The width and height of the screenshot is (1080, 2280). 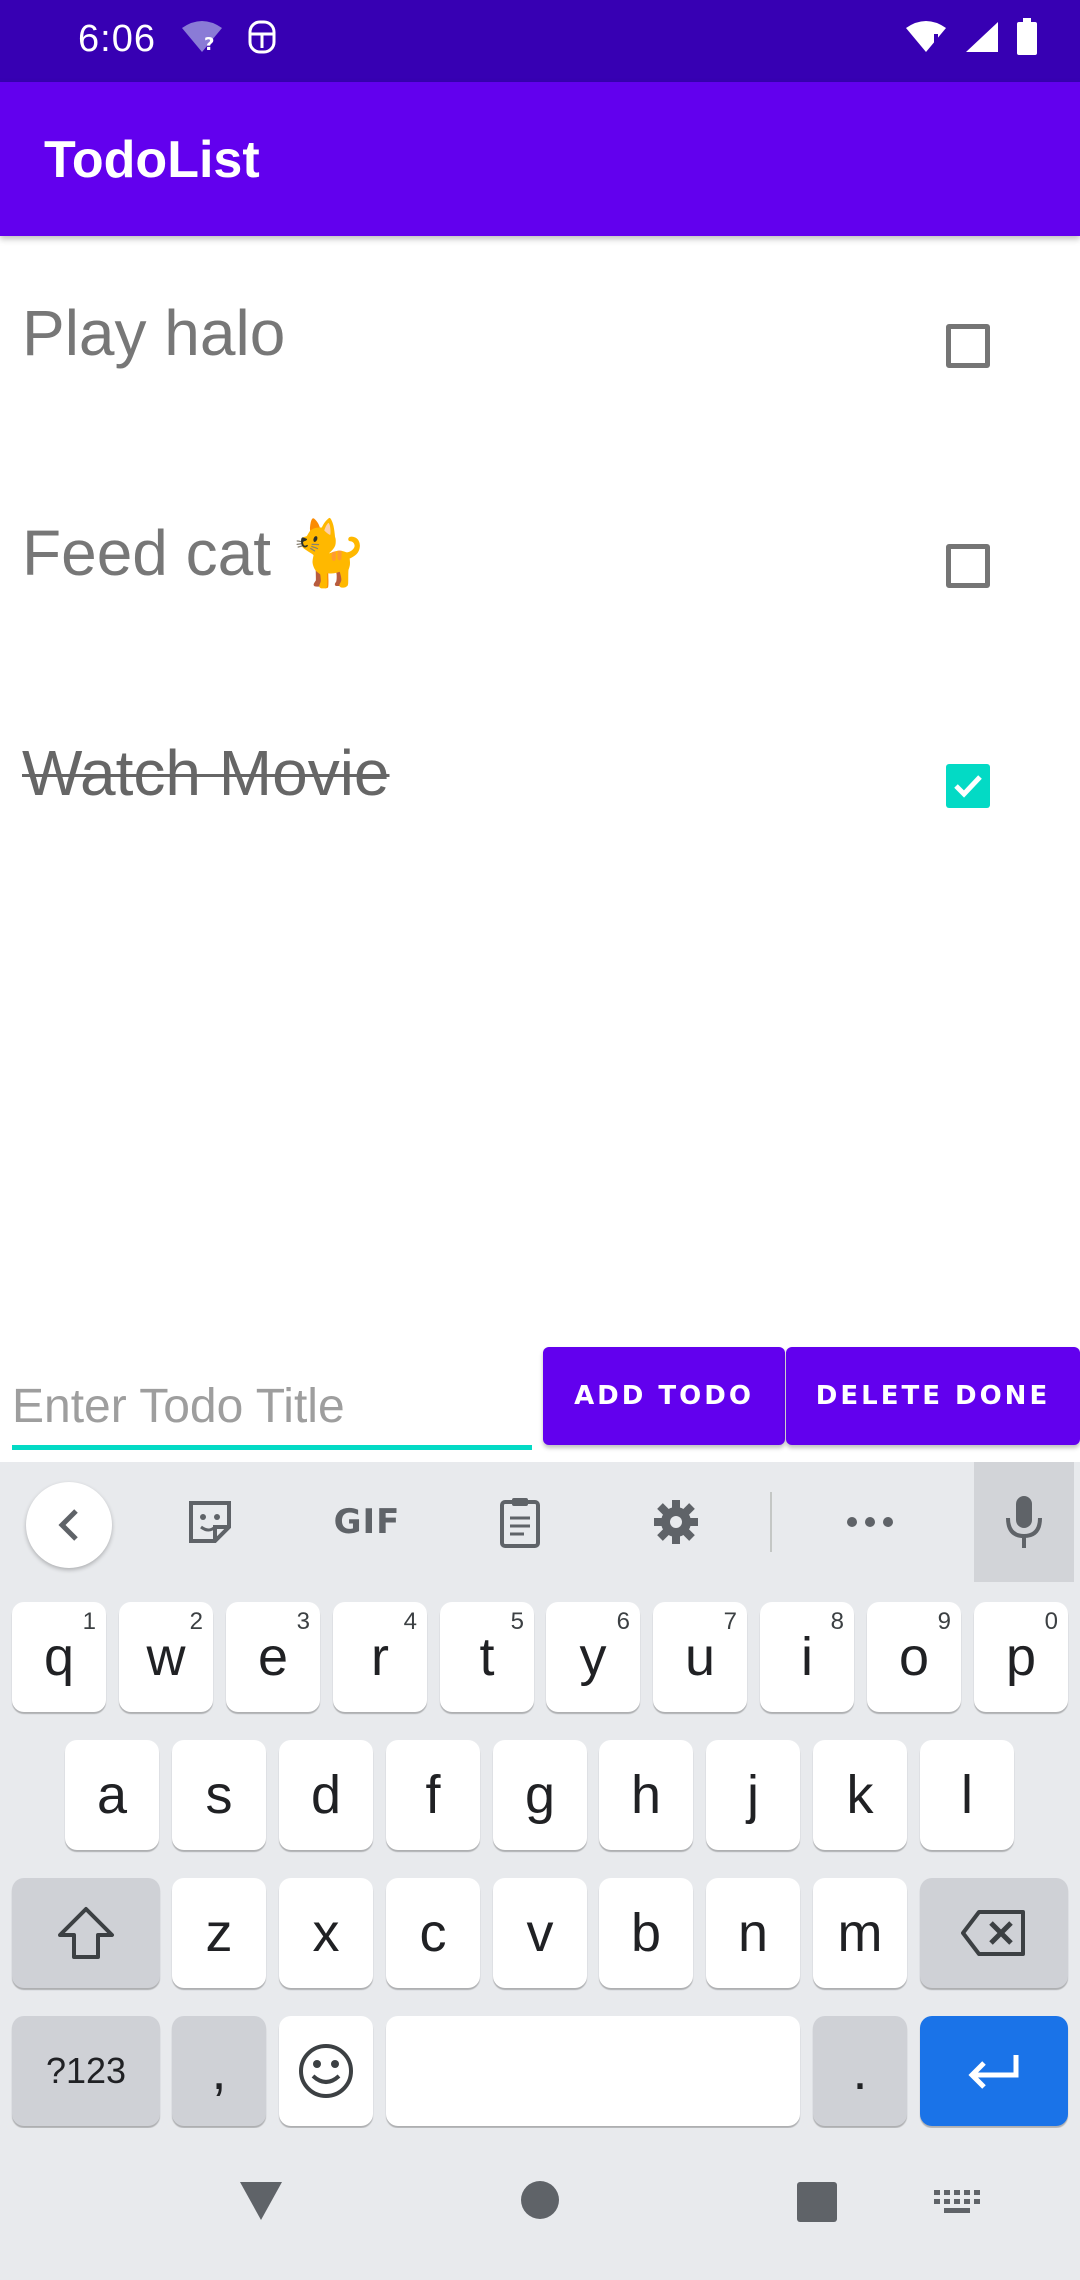 I want to click on key-a: a, so click(x=112, y=1795).